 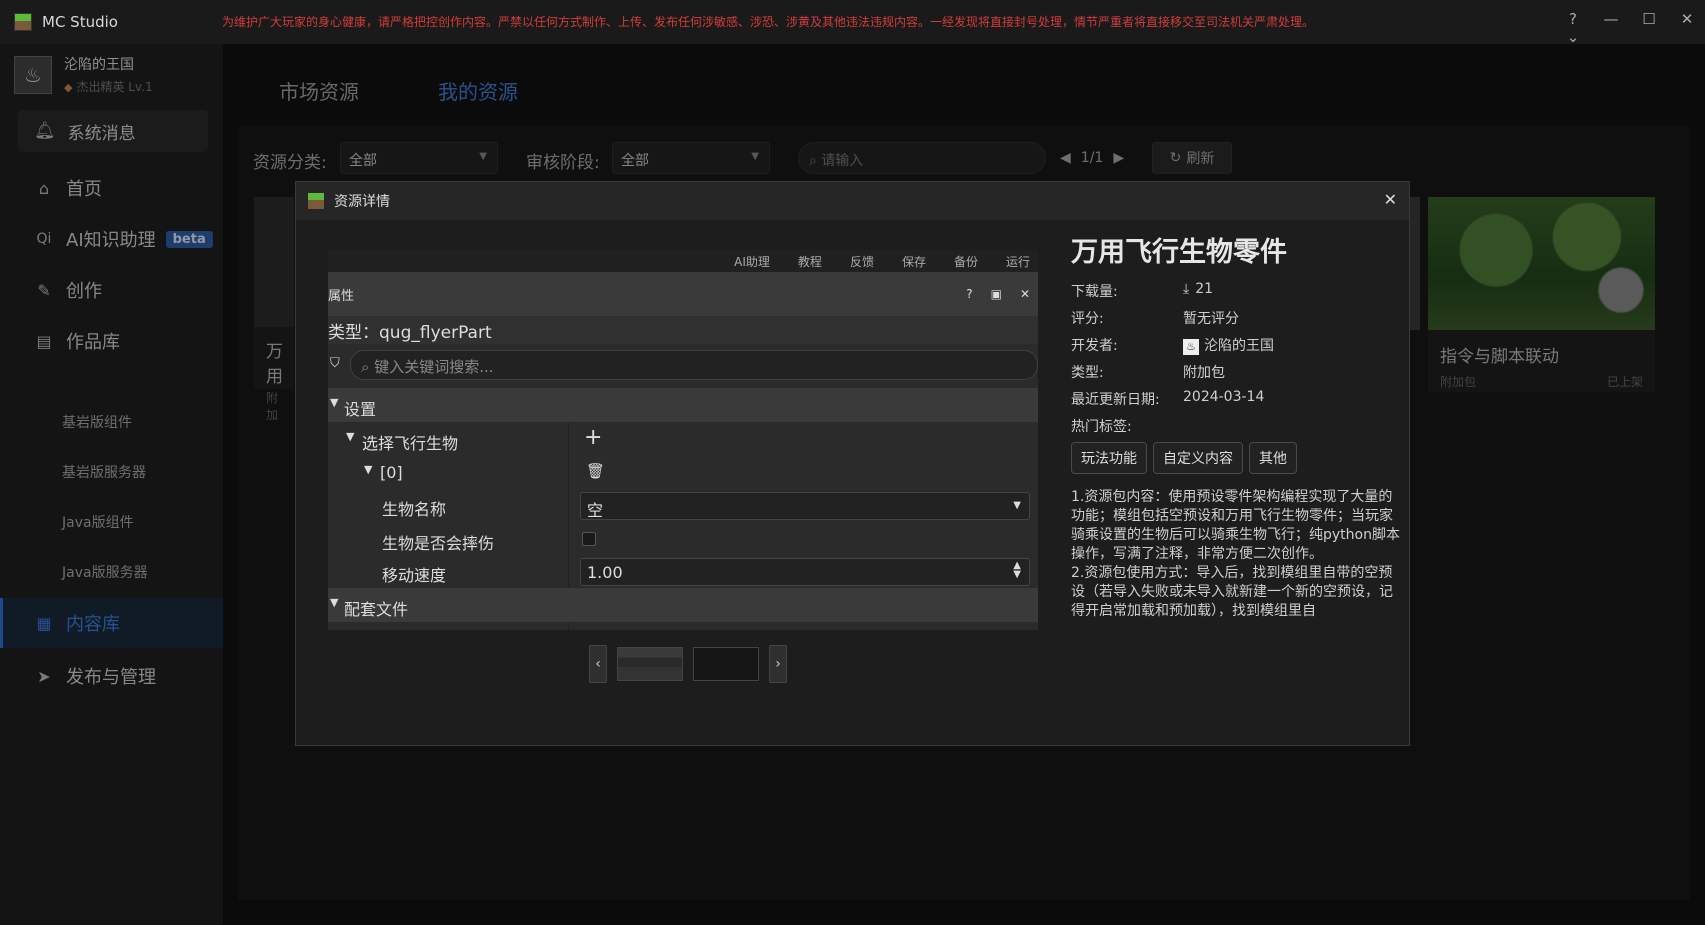 I want to click on rating-value: 暂无评分, so click(x=1211, y=319).